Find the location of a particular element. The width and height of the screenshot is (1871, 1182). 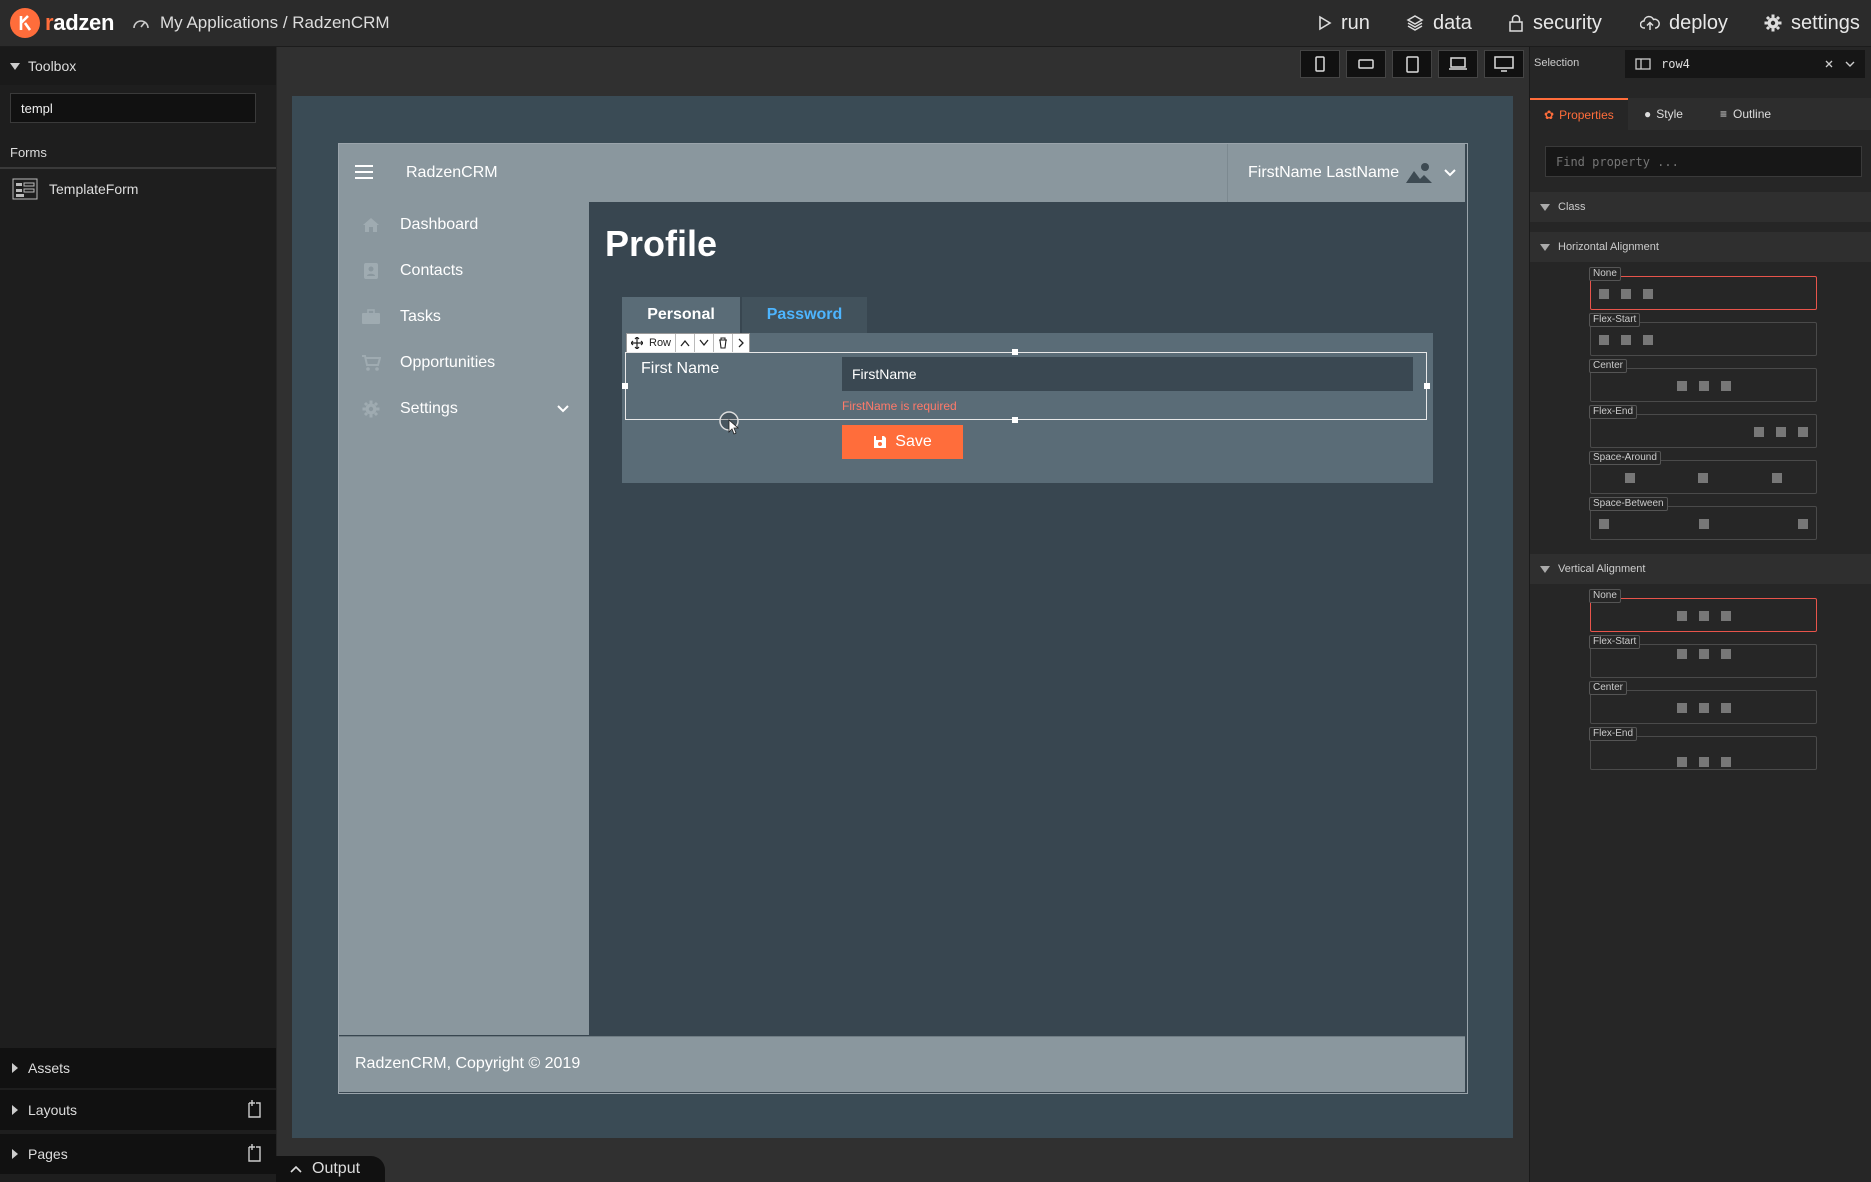

security-button: security is located at coordinates (1555, 23).